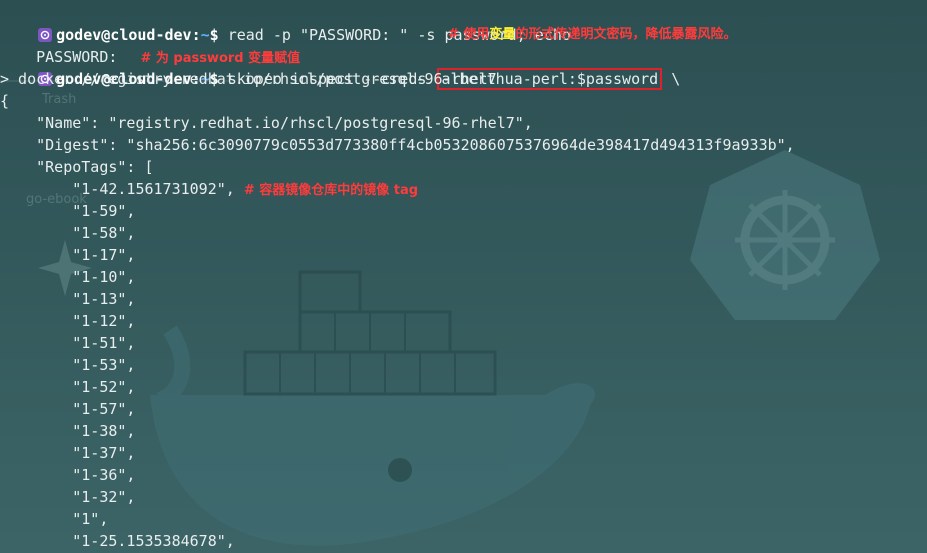 Image resolution: width=927 pixels, height=553 pixels. I want to click on json-output-line: "1",, so click(54, 519).